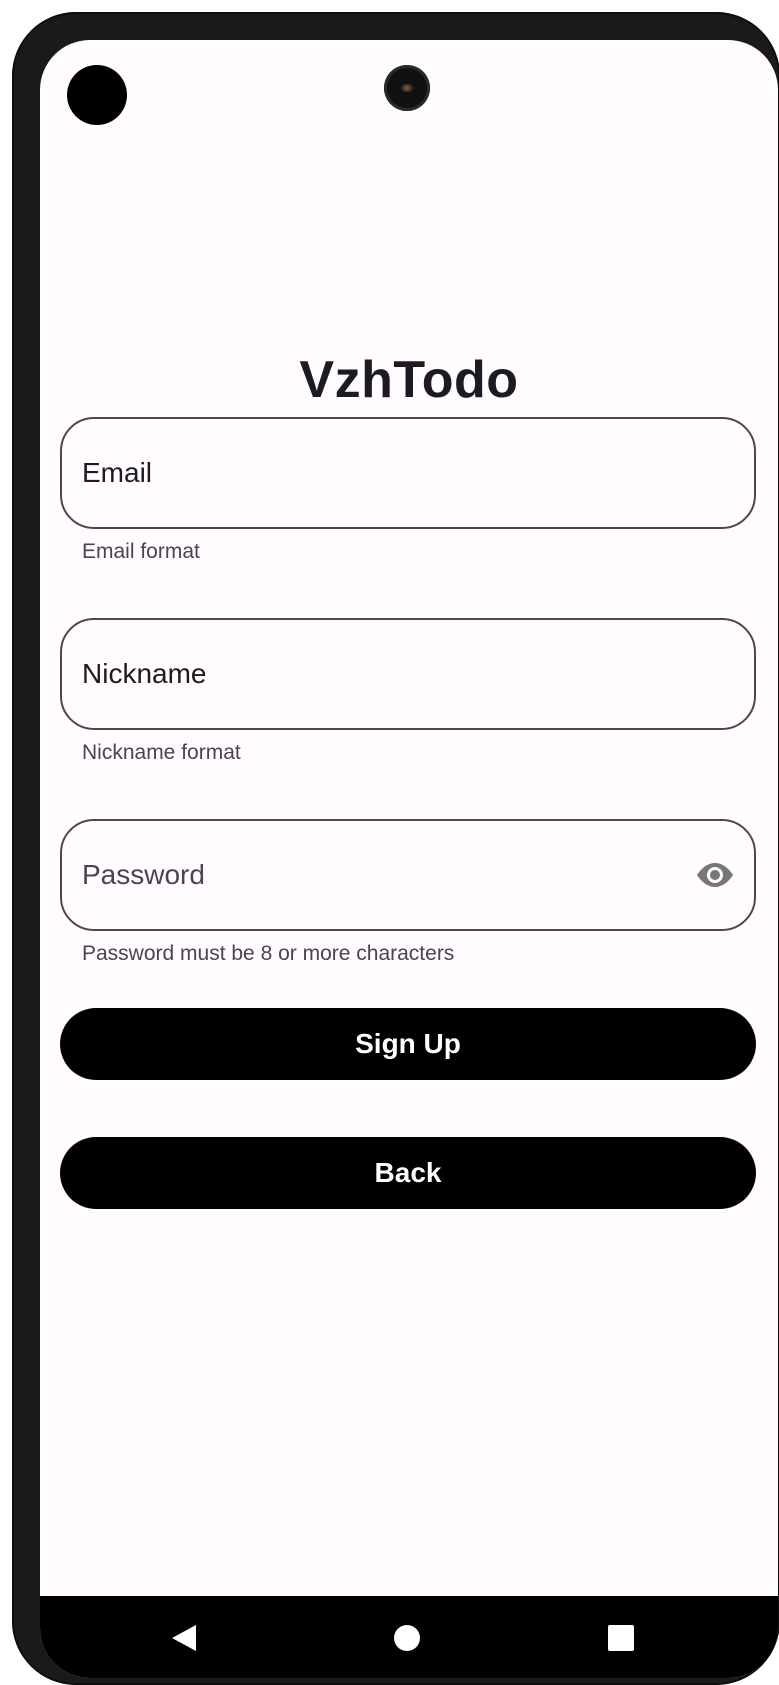 The image size is (779, 1685). I want to click on eye-icon, so click(715, 875).